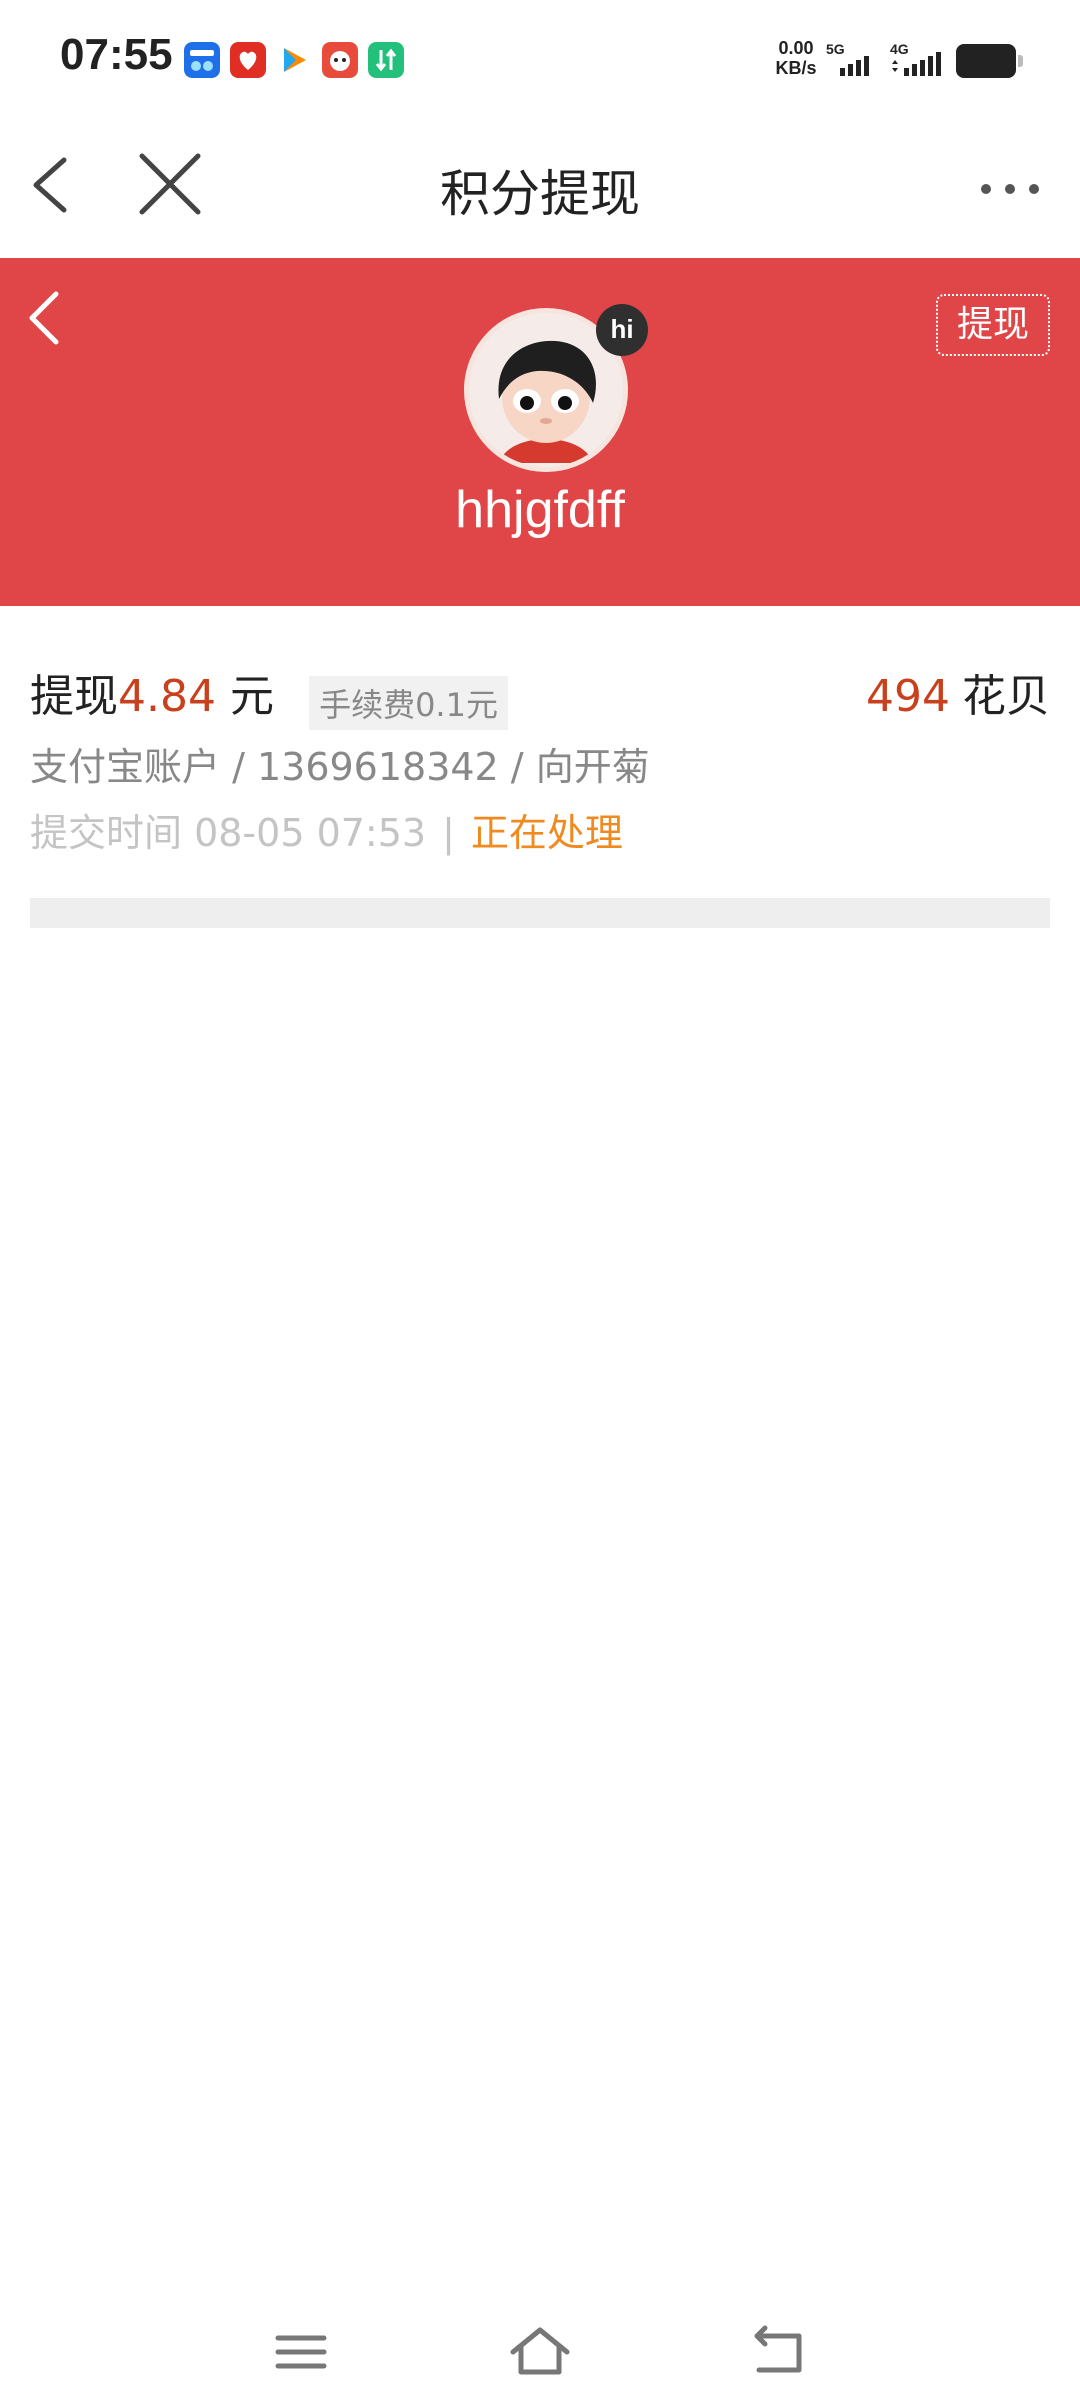 This screenshot has height=2408, width=1080. Describe the element at coordinates (989, 61) in the screenshot. I see `battery-icon` at that location.